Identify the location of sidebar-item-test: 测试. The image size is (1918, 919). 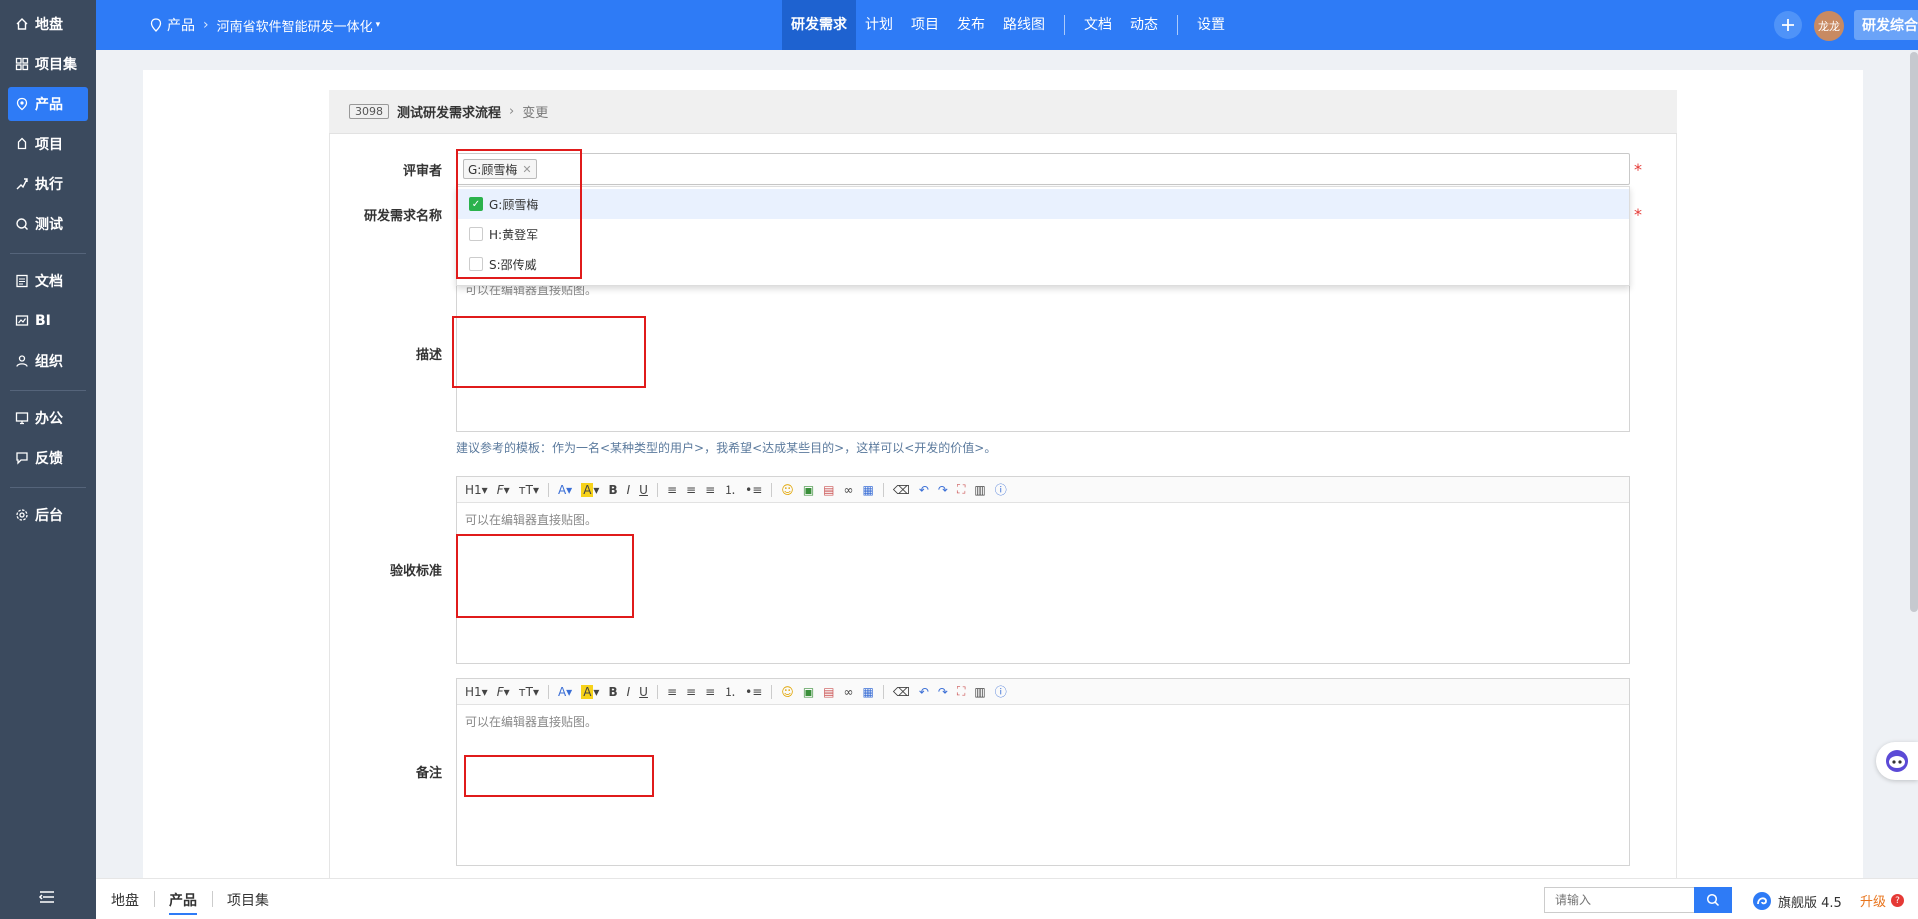
(48, 224).